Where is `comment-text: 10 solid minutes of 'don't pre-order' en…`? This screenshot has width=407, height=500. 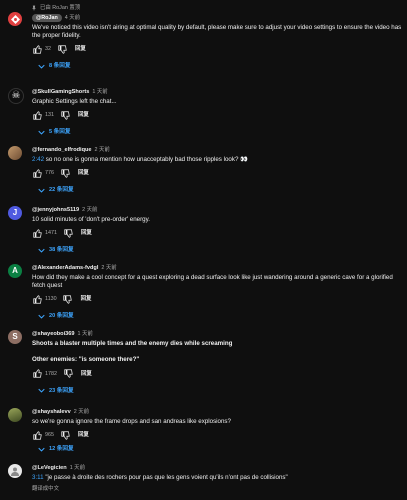 comment-text: 10 solid minutes of 'don't pre-order' en… is located at coordinates (91, 219).